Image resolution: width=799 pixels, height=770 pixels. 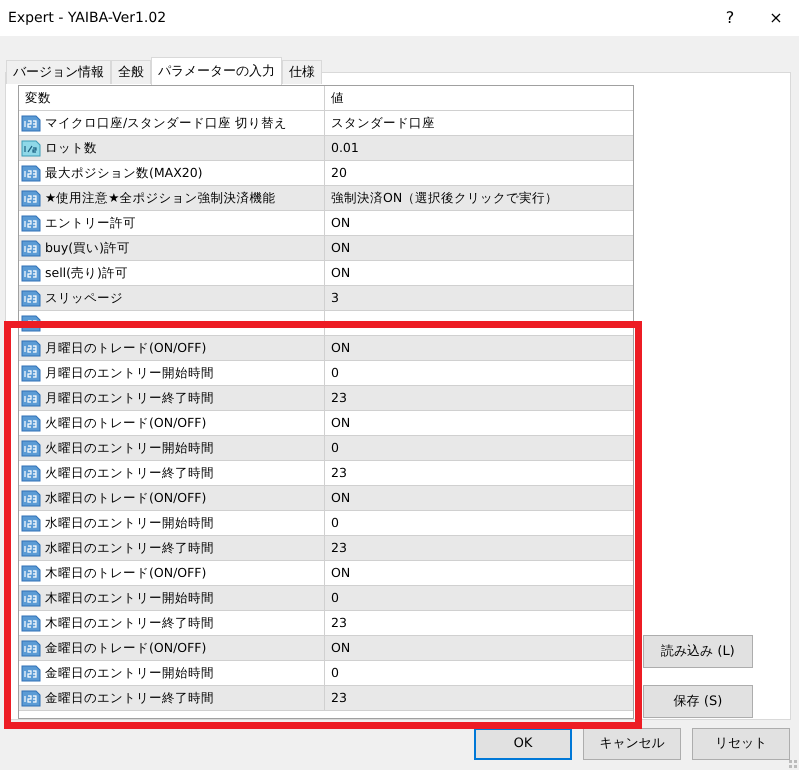 I want to click on column-header: 変数, so click(x=172, y=98).